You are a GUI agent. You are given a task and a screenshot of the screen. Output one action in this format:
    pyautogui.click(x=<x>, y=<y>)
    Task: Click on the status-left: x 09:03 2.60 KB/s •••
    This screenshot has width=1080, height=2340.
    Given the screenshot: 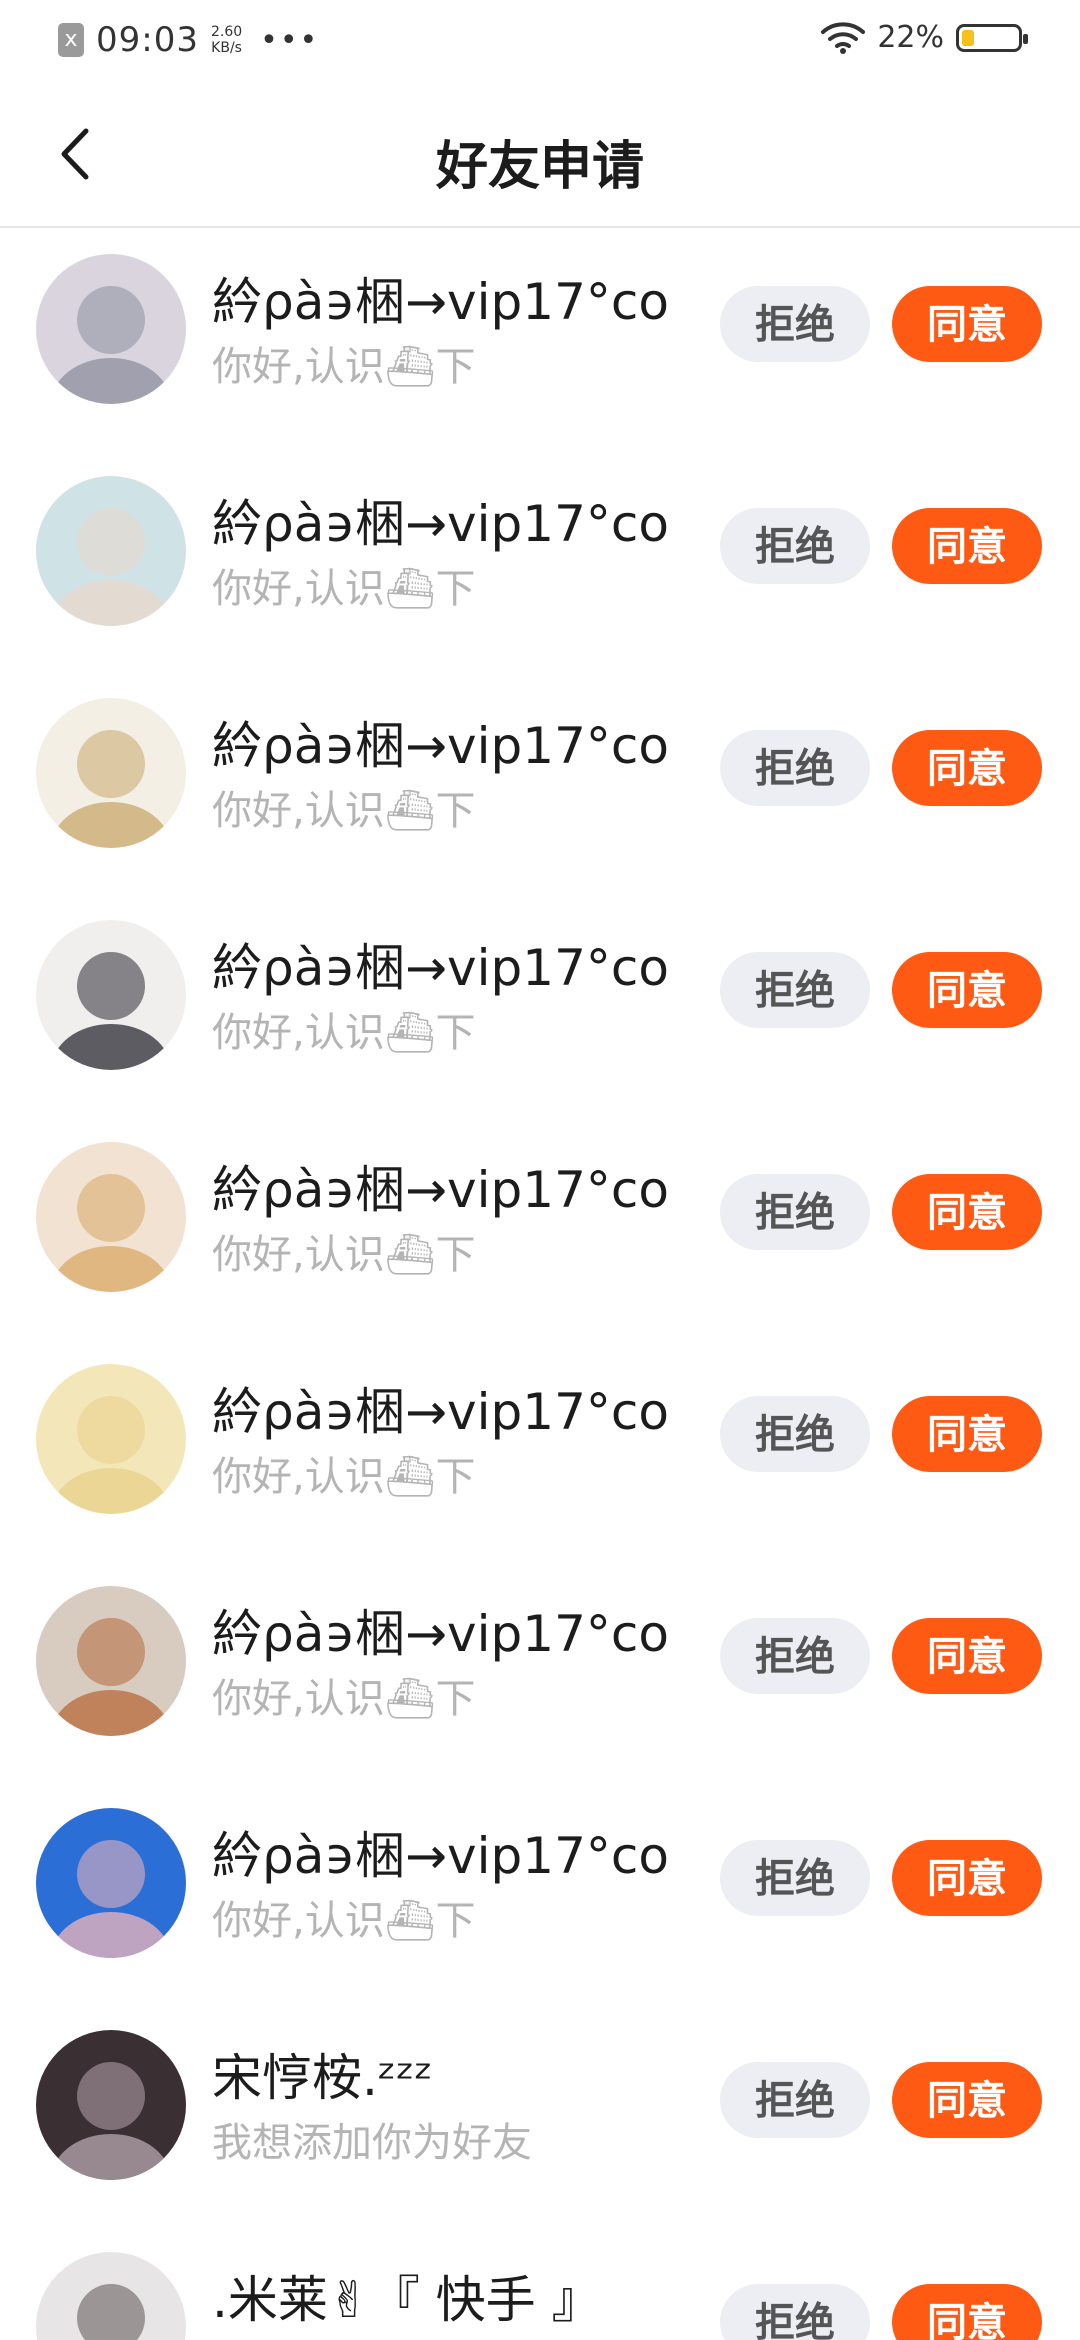 What is the action you would take?
    pyautogui.click(x=188, y=40)
    